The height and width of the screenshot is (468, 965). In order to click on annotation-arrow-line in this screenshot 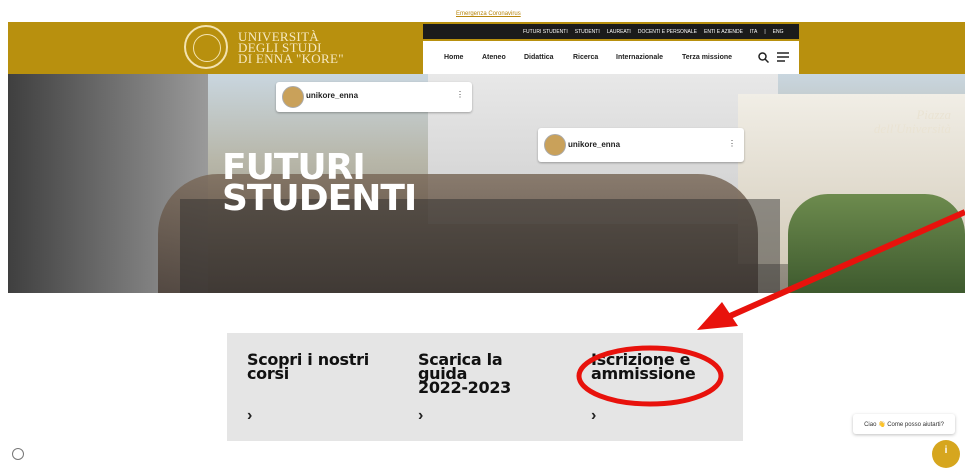, I will do `click(846, 264)`.